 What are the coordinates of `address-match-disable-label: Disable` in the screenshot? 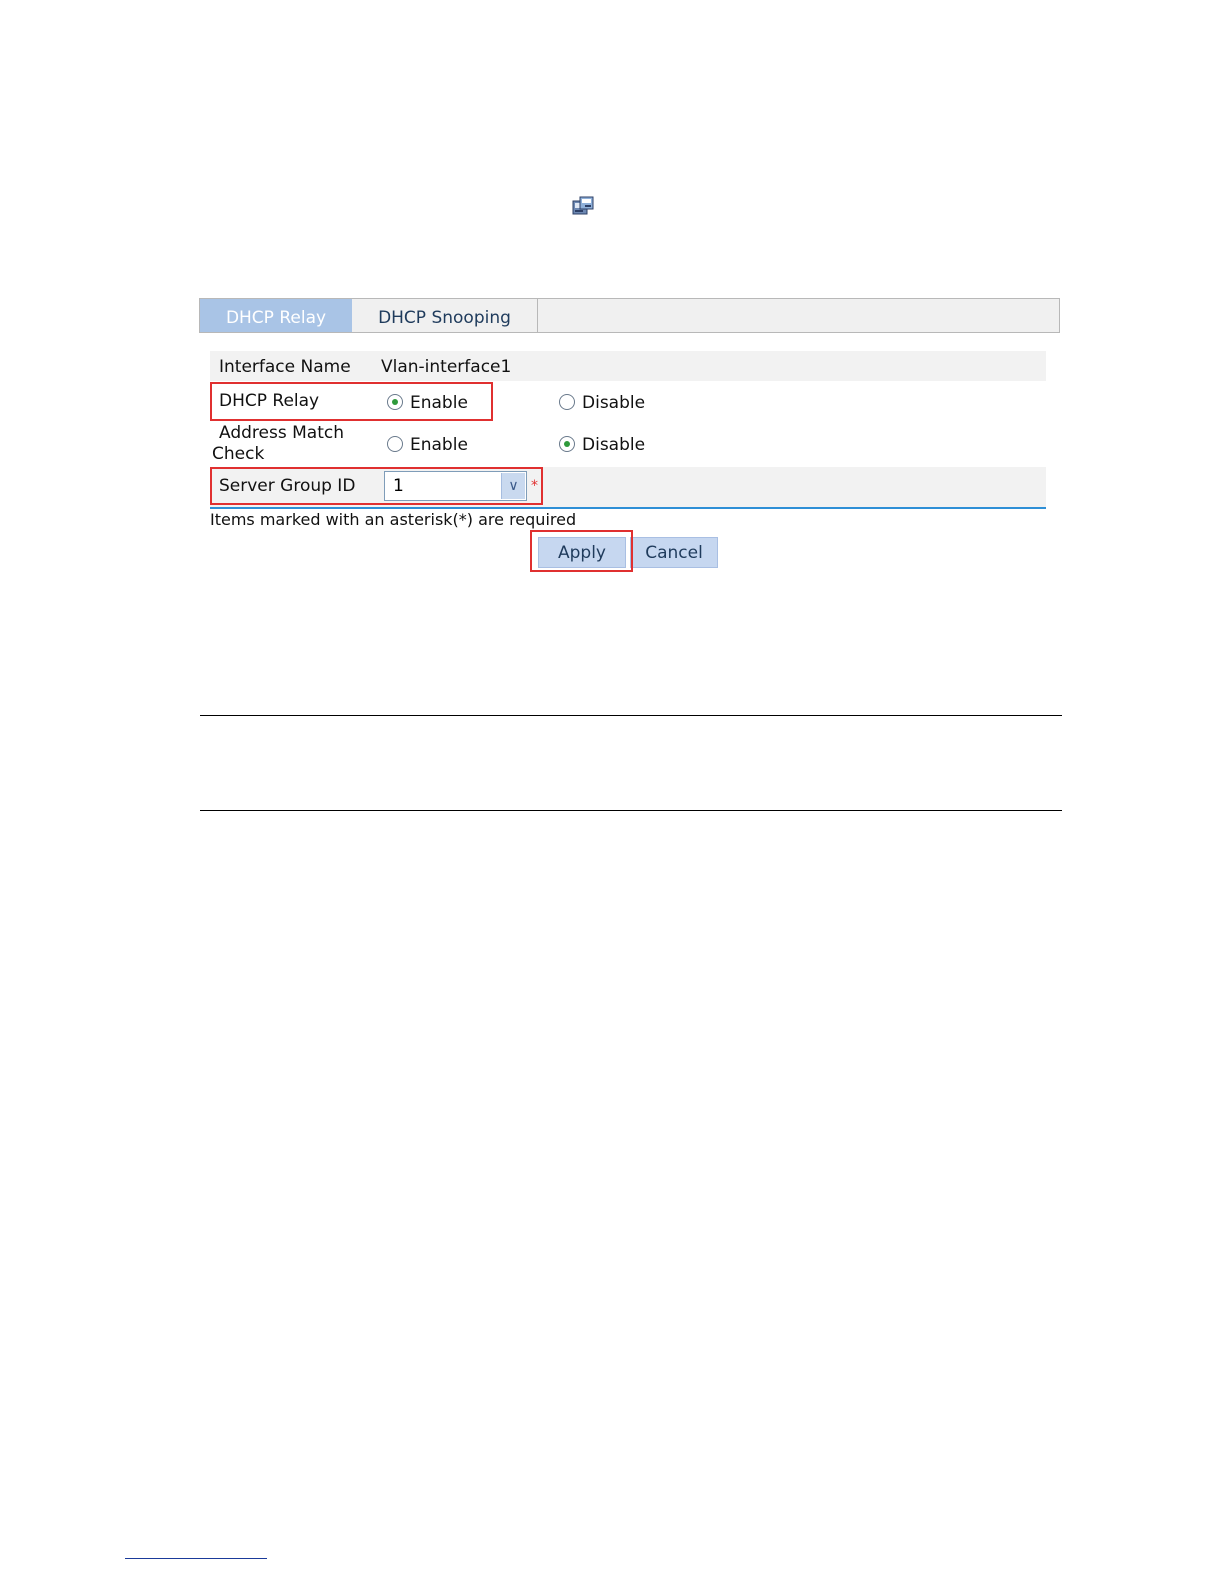 It's located at (614, 445).